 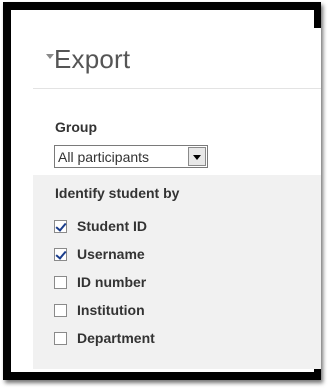 I want to click on student-id-checkbox, so click(x=60, y=226).